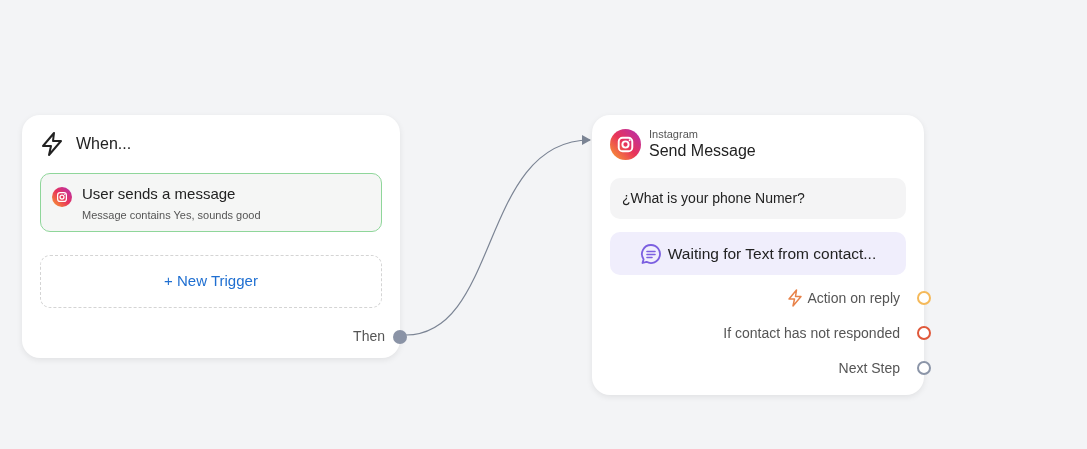 This screenshot has width=1087, height=449. Describe the element at coordinates (650, 253) in the screenshot. I see `chat-bubble-icon` at that location.